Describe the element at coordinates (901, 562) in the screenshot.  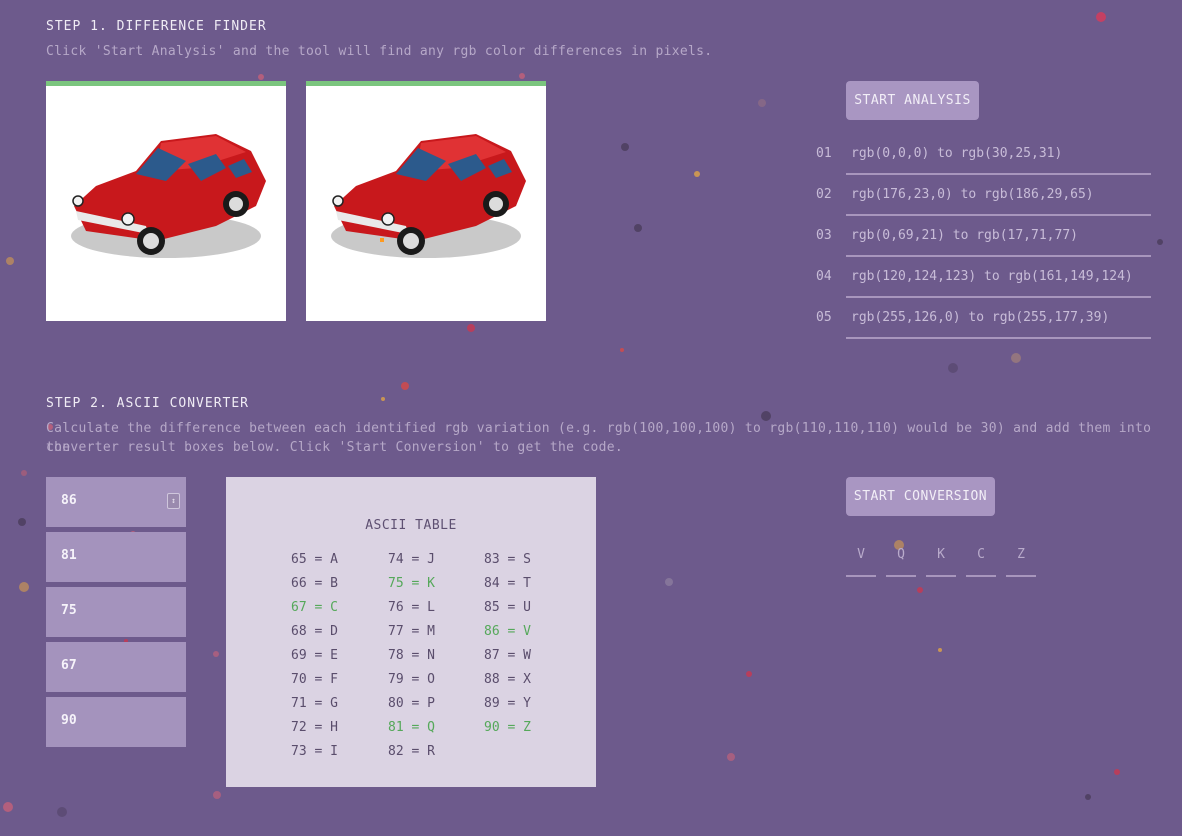
I see `output-letter: Q` at that location.